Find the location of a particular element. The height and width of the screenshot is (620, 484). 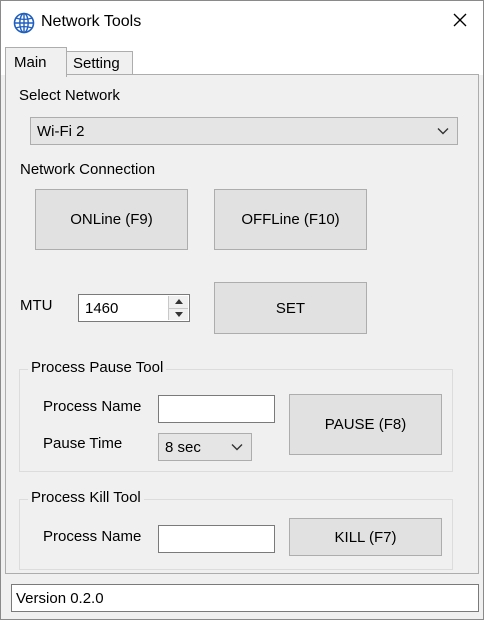

select-network-label: Select Network is located at coordinates (69, 95).